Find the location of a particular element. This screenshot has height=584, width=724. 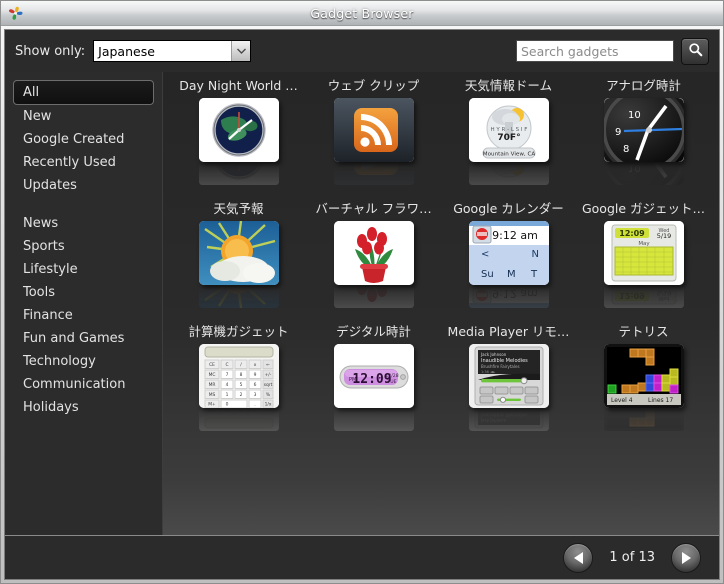

sidebar-item-holidays: Holidays is located at coordinates (83, 407).